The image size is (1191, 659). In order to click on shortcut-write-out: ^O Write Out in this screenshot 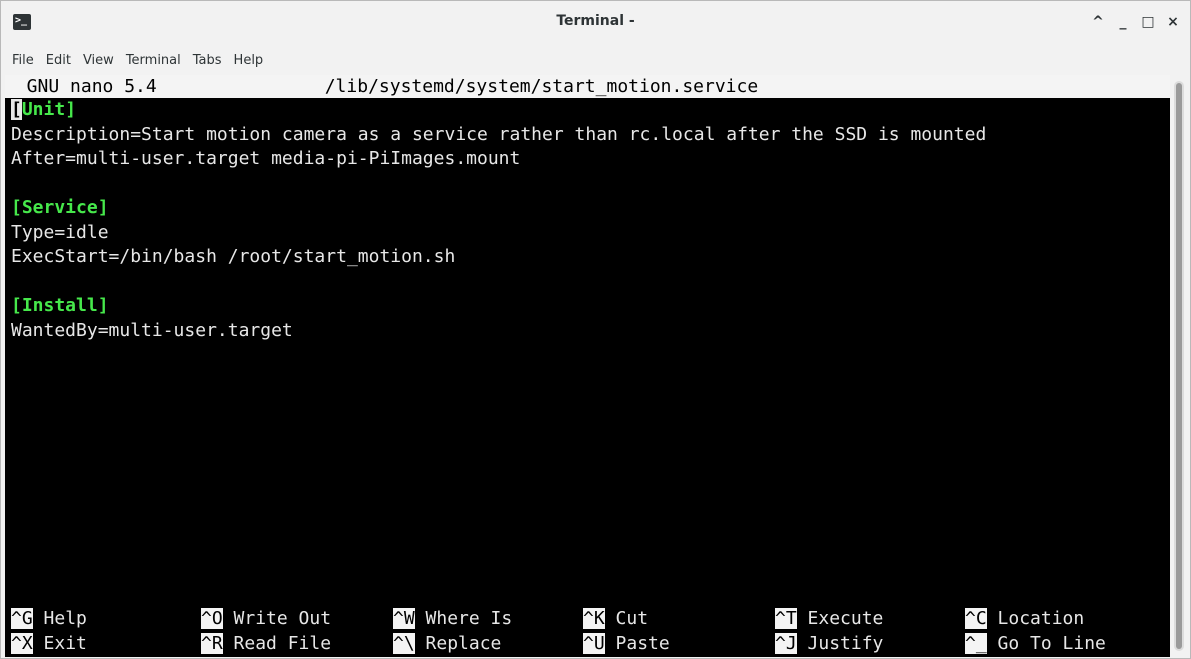, I will do `click(266, 619)`.